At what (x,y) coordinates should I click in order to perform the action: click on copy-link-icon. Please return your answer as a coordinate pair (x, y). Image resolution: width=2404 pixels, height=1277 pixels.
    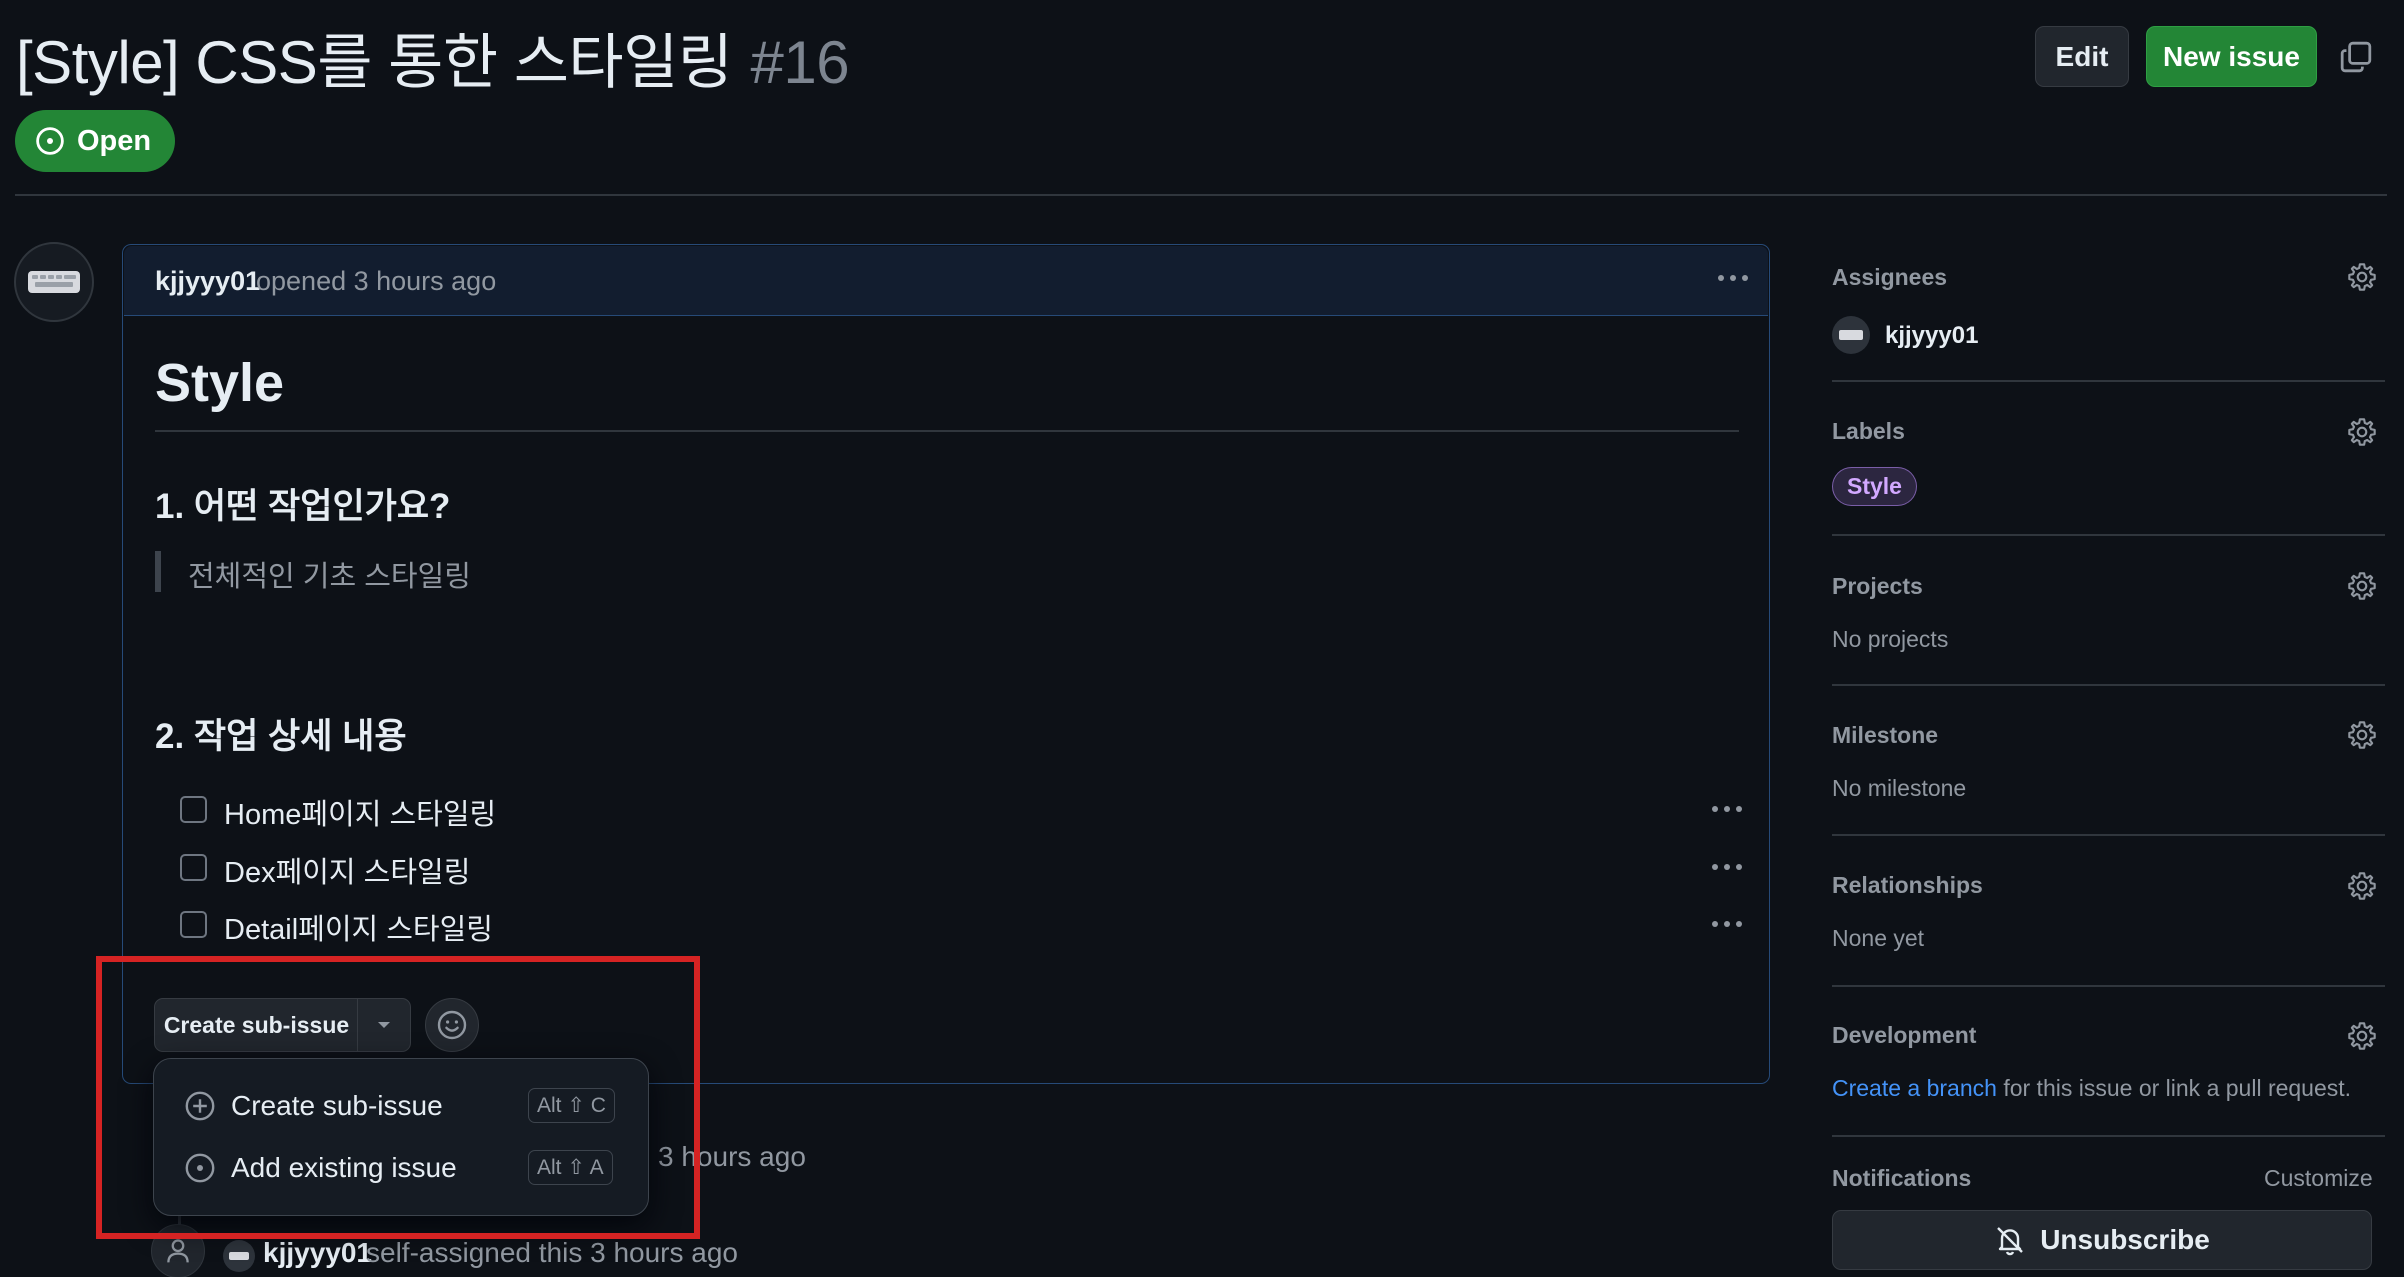
    Looking at the image, I should click on (2356, 57).